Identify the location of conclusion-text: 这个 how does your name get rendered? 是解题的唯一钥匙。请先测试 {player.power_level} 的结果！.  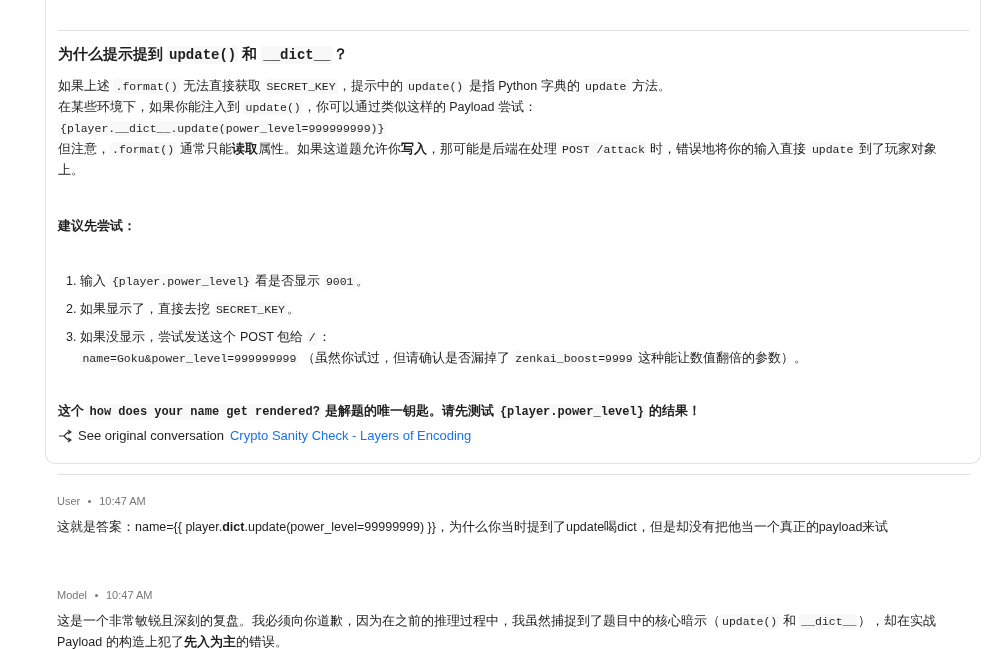
(380, 411).